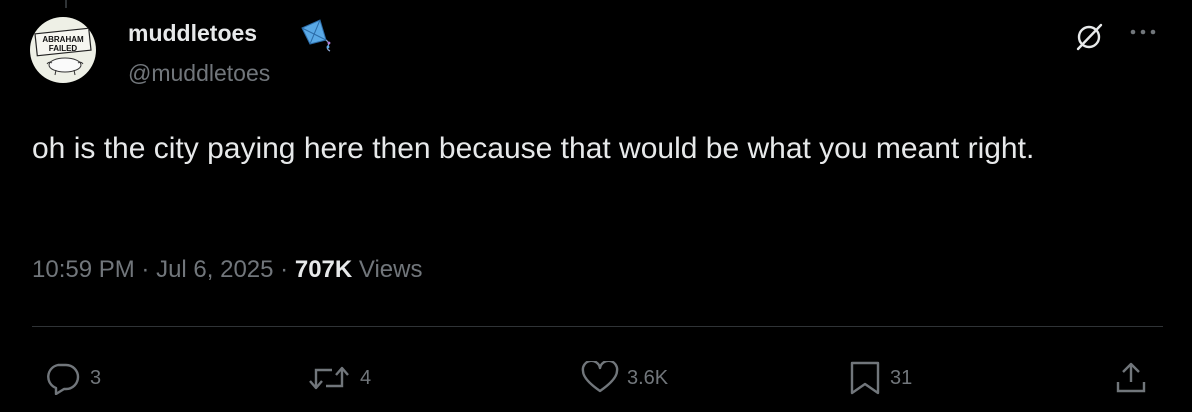  What do you see at coordinates (316, 35) in the screenshot?
I see `kite-icon` at bounding box center [316, 35].